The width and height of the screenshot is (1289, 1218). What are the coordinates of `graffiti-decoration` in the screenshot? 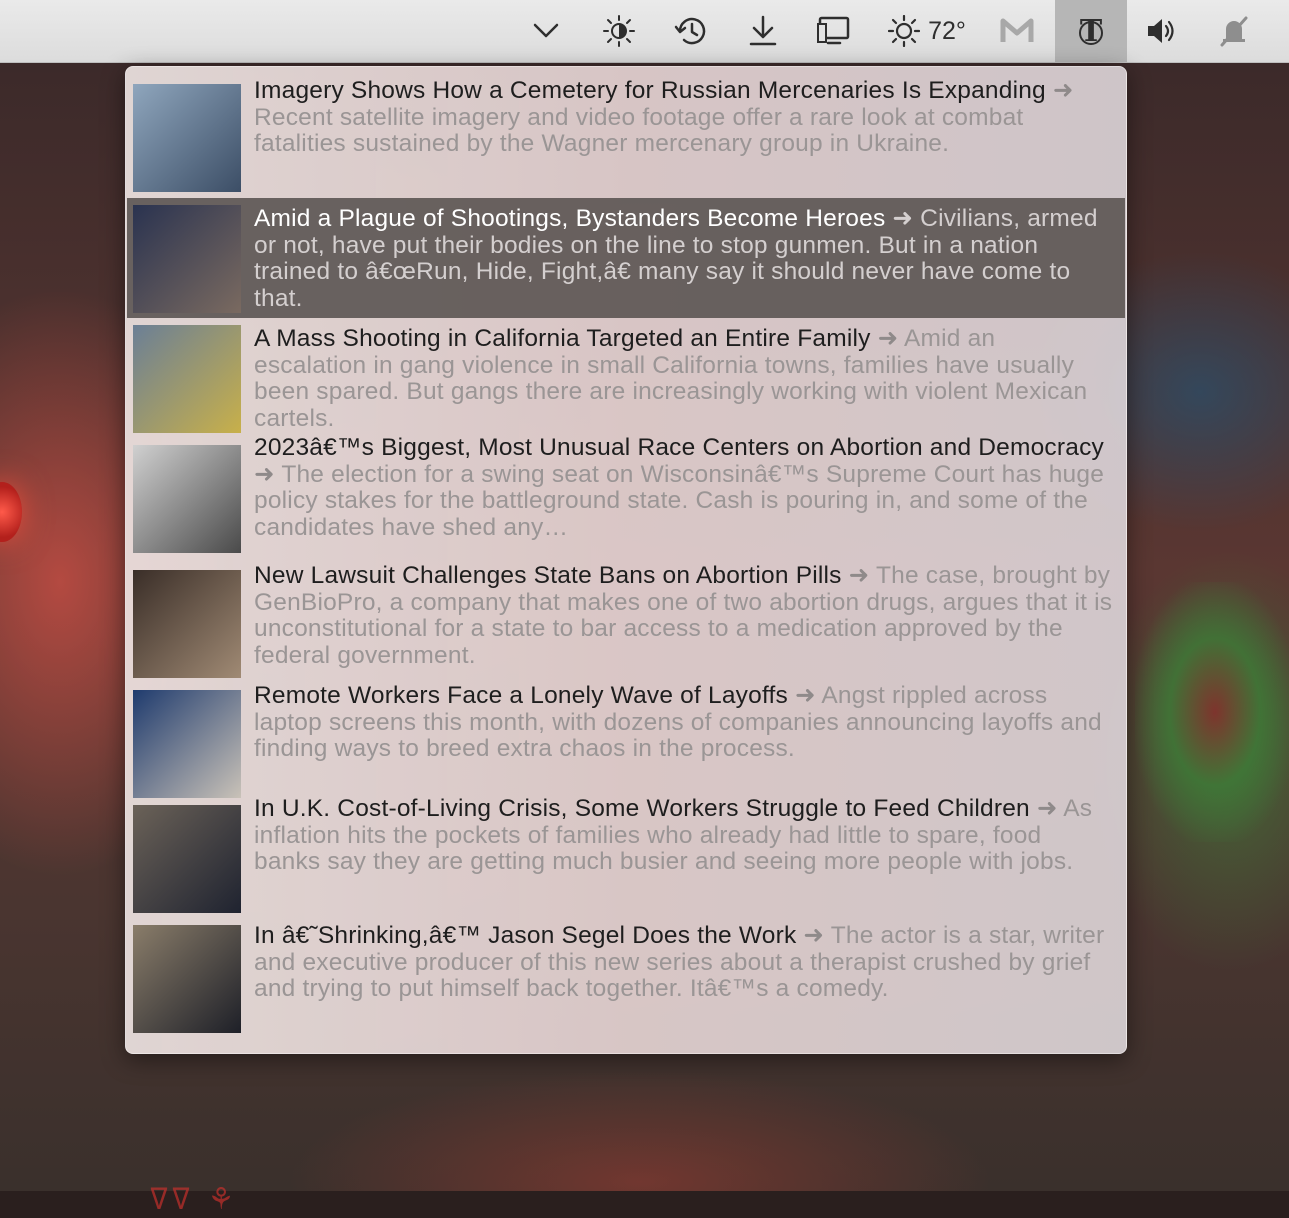 It's located at (1212, 712).